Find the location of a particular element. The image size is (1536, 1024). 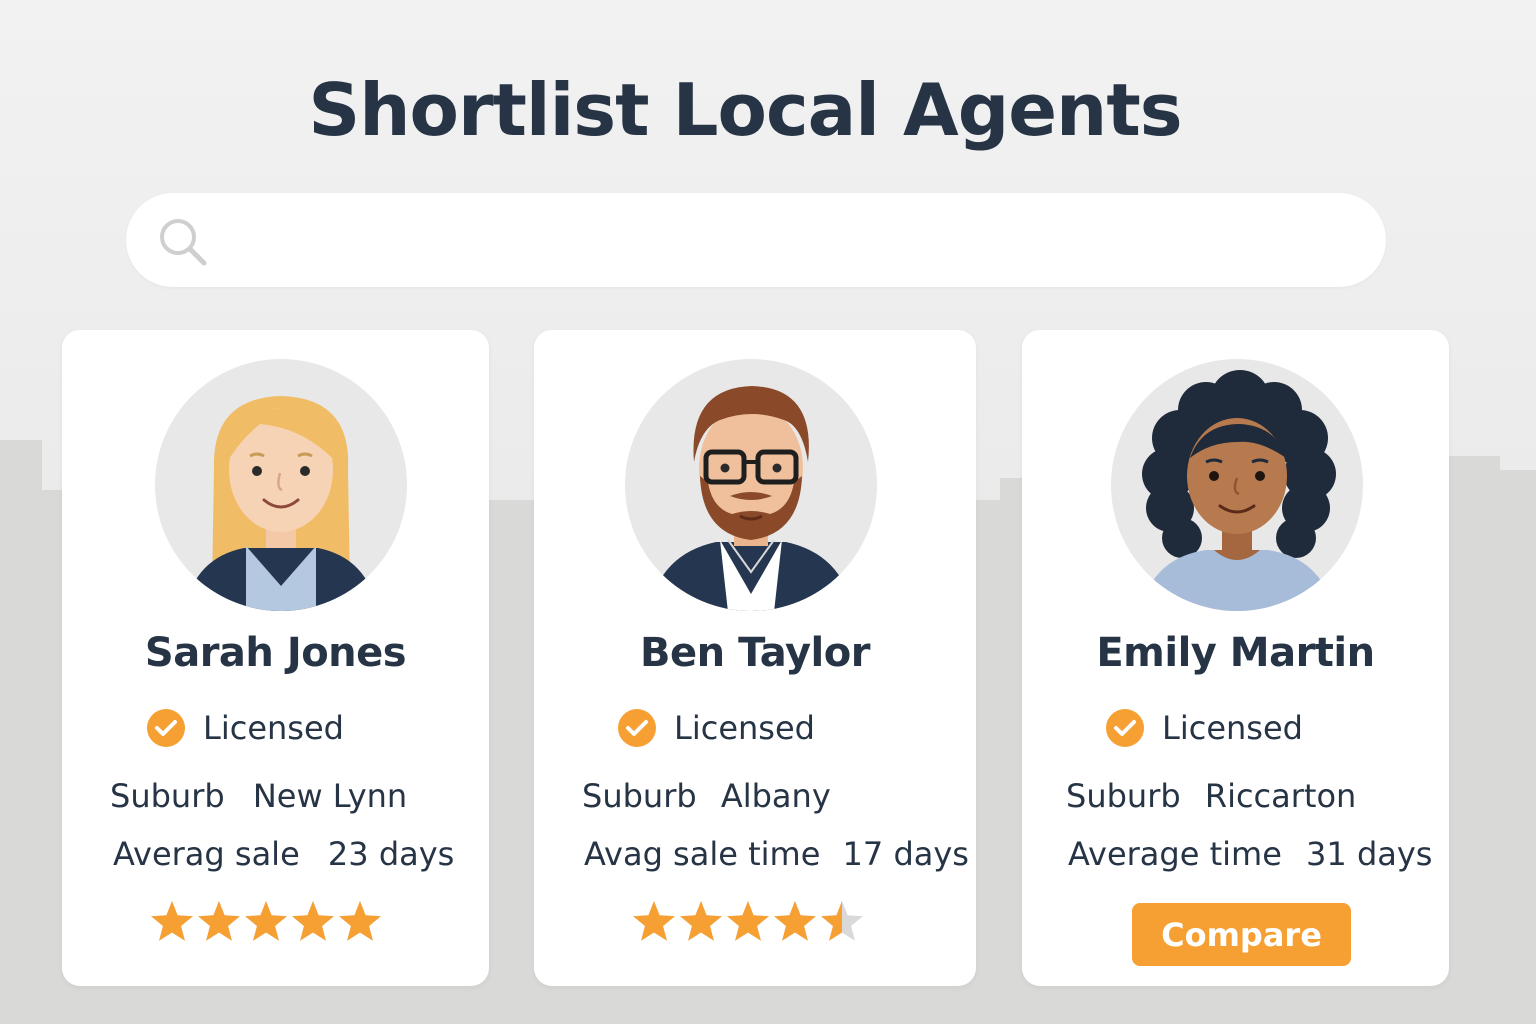

agent-name: Ben Taylor is located at coordinates (755, 653).